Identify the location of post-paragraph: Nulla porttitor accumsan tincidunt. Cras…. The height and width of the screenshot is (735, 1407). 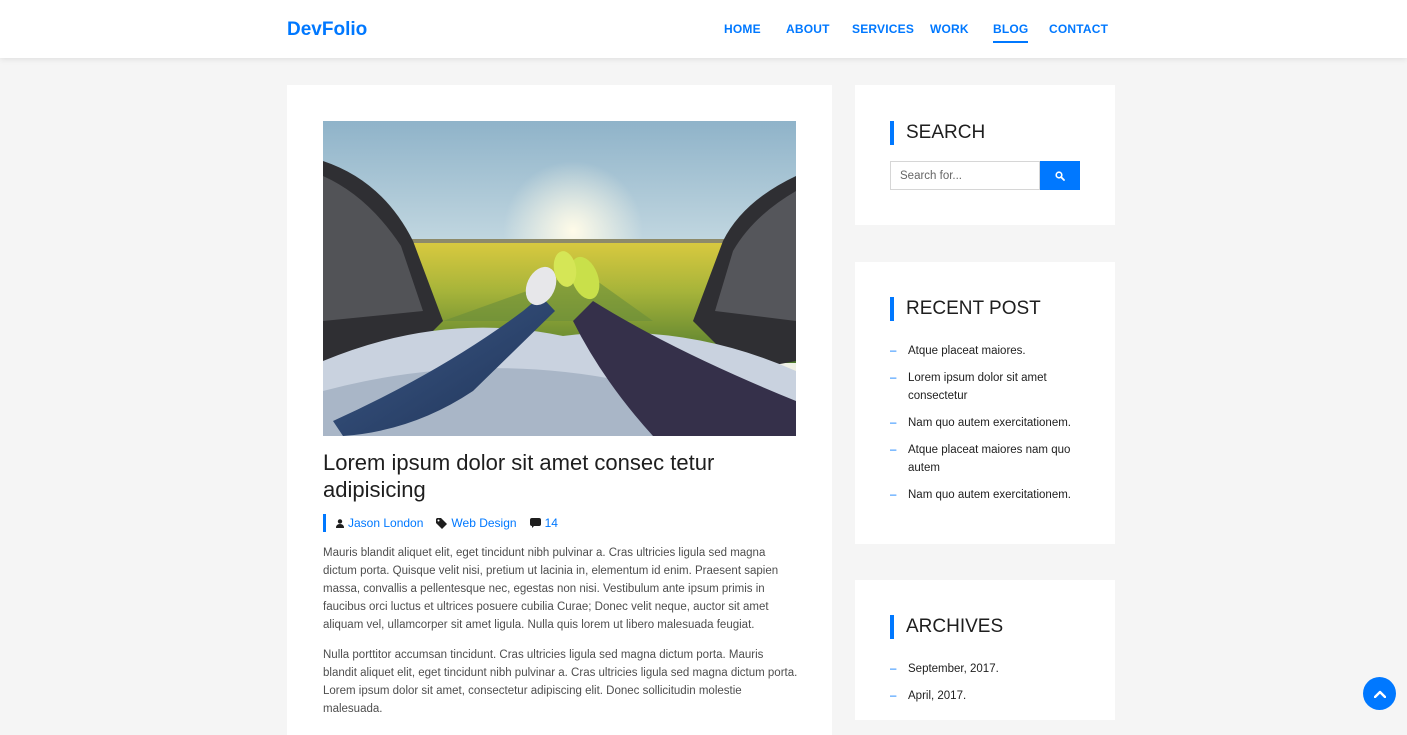
(560, 682).